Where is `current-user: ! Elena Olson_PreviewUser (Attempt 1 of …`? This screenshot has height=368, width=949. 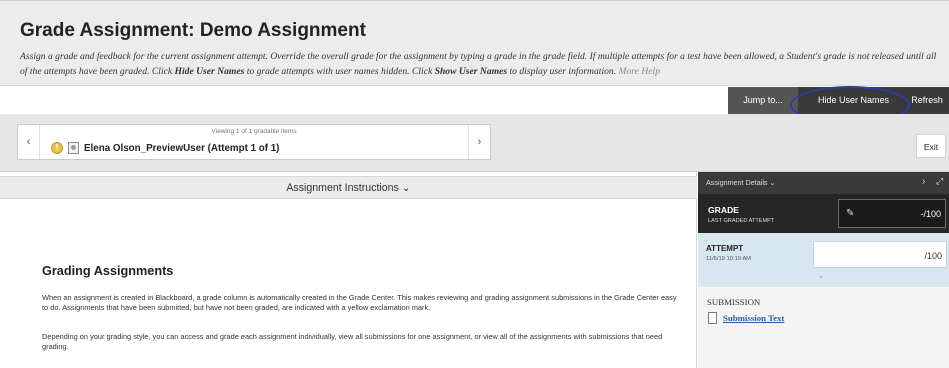 current-user: ! Elena Olson_PreviewUser (Attempt 1 of … is located at coordinates (165, 148).